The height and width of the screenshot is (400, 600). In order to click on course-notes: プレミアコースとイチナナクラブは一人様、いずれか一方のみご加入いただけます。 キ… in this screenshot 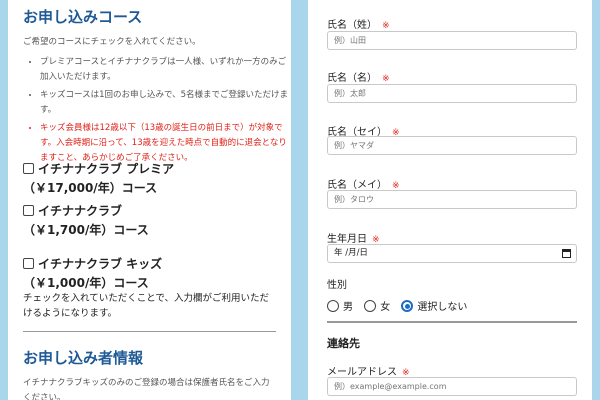, I will do `click(156, 112)`.